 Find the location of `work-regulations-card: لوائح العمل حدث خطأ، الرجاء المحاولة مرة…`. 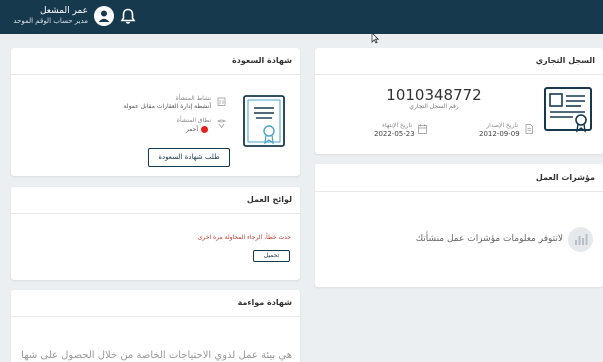

work-regulations-card: لوائح العمل حدث خطأ، الرجاء المحاولة مرة… is located at coordinates (155, 233).